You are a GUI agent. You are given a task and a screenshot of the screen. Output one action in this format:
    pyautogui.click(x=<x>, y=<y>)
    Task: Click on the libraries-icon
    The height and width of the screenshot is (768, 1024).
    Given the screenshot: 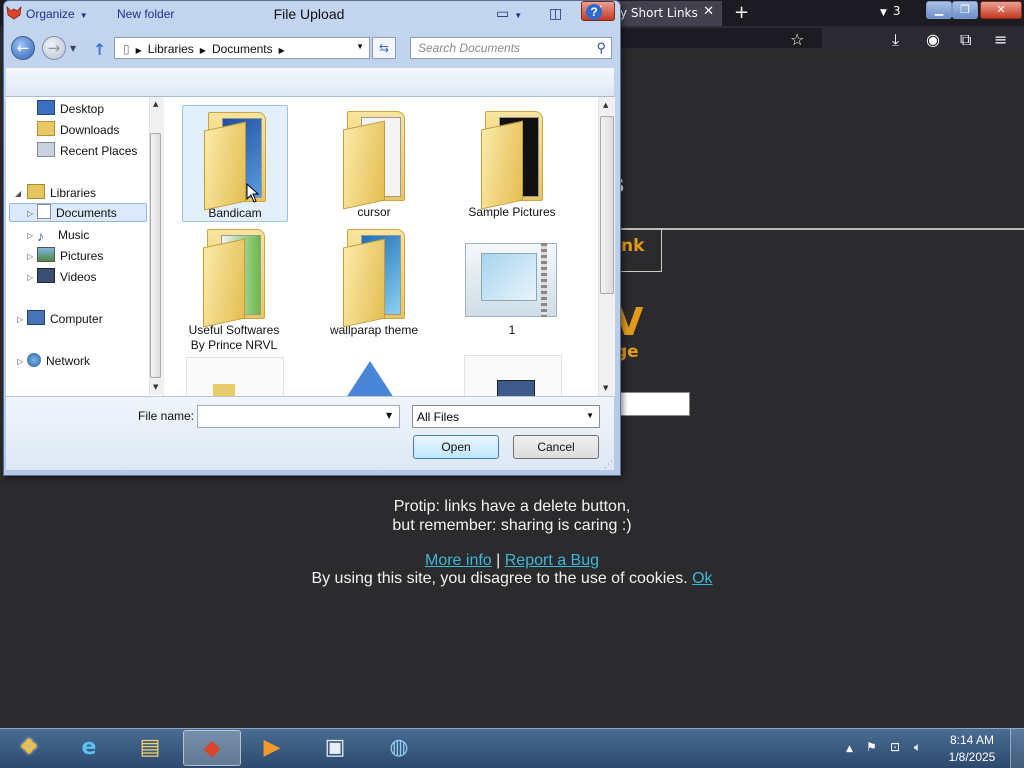 What is the action you would take?
    pyautogui.click(x=36, y=191)
    